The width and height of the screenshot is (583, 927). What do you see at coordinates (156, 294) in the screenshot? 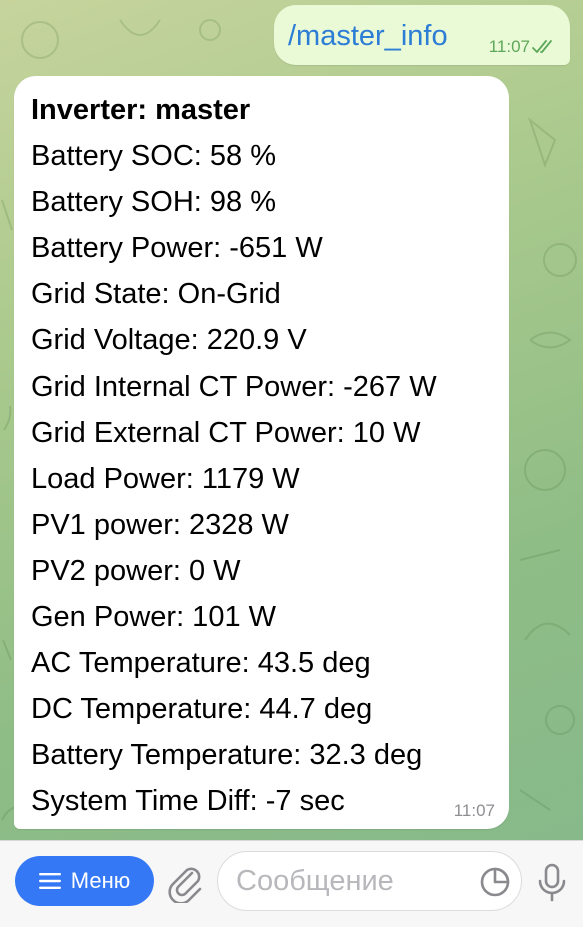
I see `message-line-grid-state: Grid State: On-Grid` at bounding box center [156, 294].